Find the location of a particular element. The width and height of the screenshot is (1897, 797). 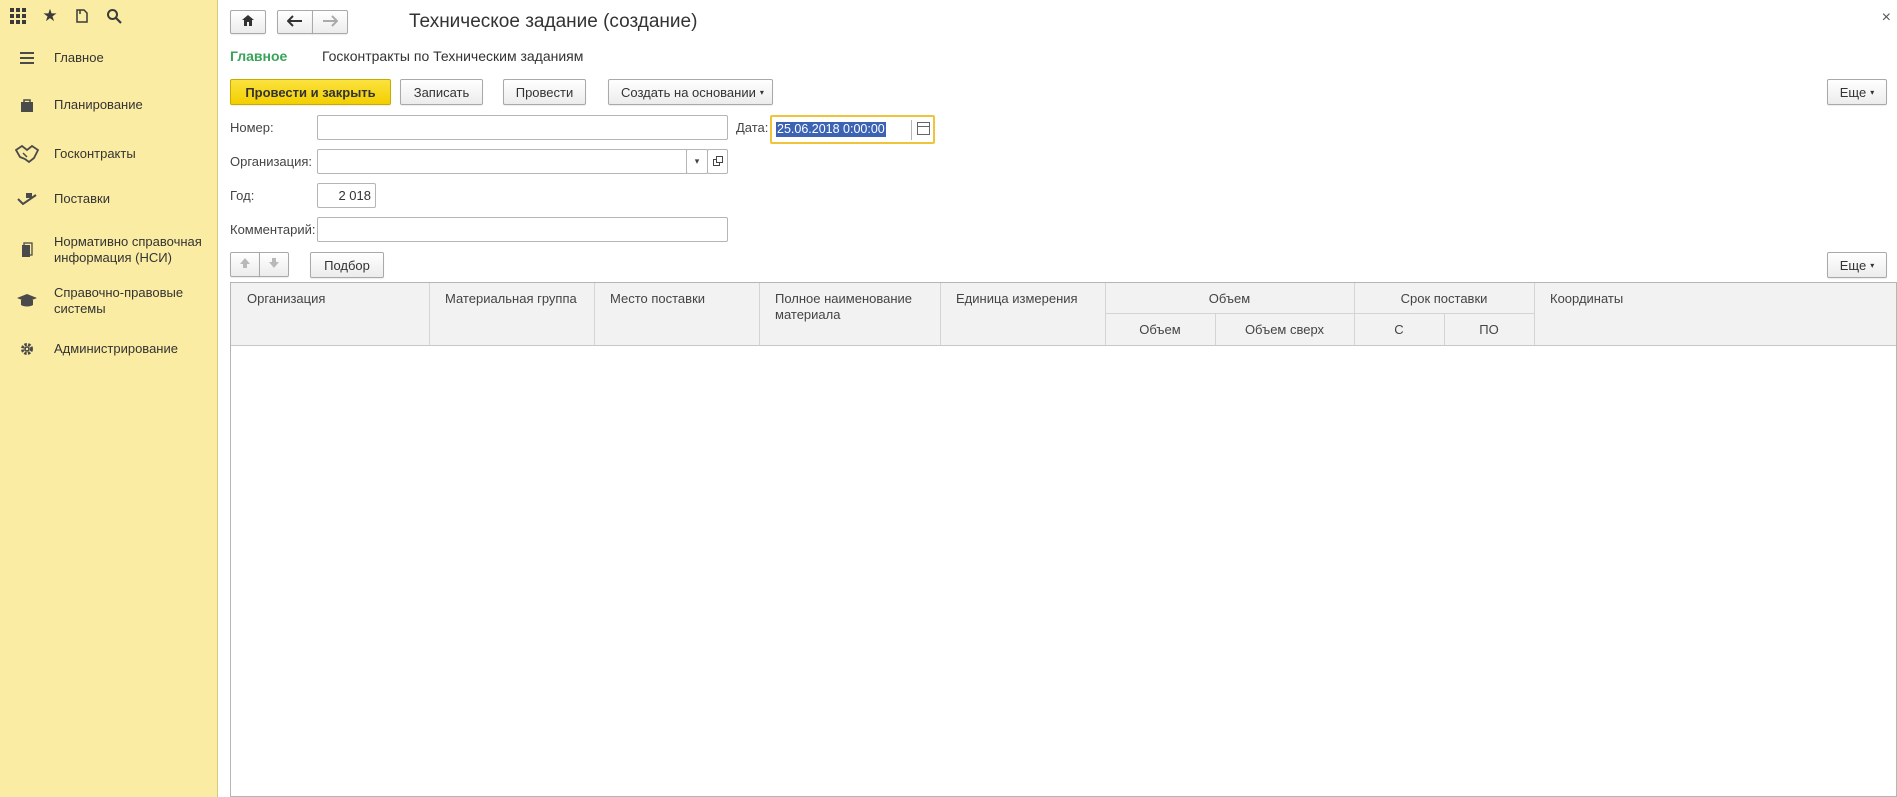

sidebar-item-admin: Администрирование is located at coordinates (109, 349).